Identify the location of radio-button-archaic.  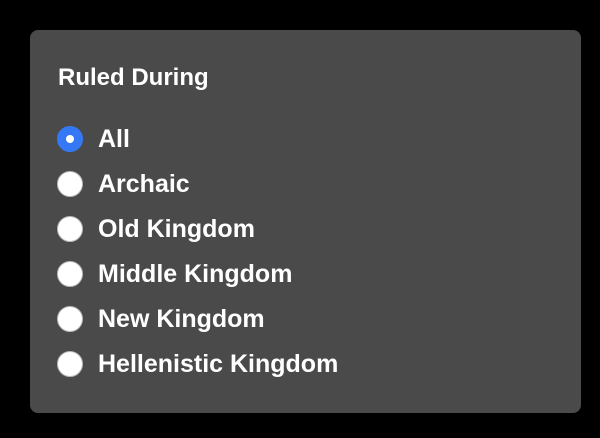
(70, 183).